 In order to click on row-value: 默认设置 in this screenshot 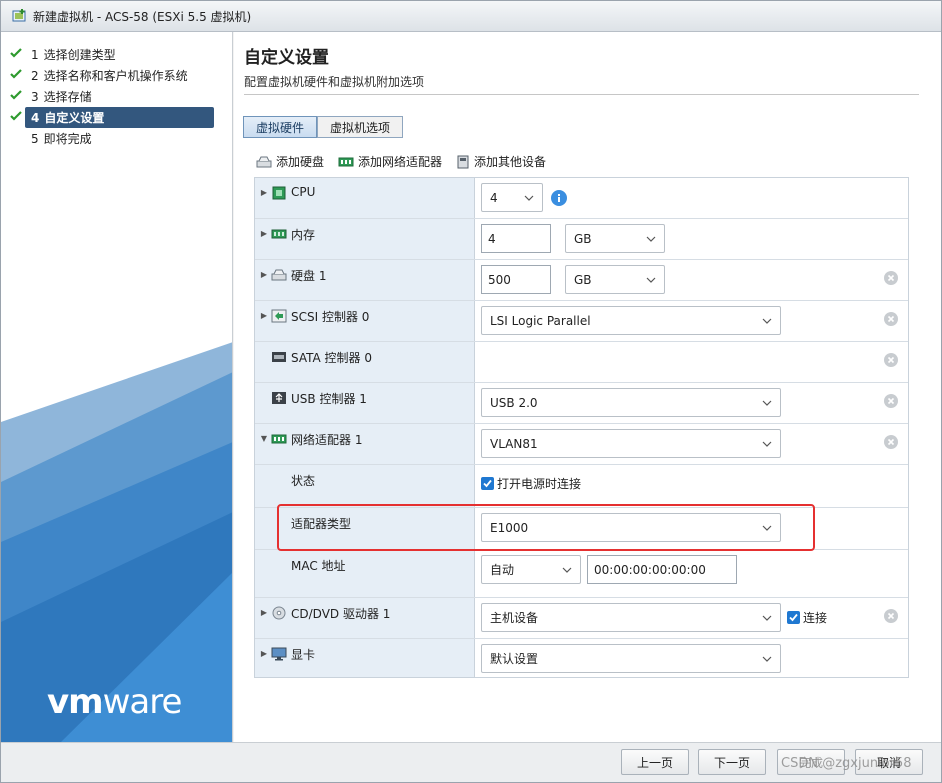, I will do `click(631, 658)`.